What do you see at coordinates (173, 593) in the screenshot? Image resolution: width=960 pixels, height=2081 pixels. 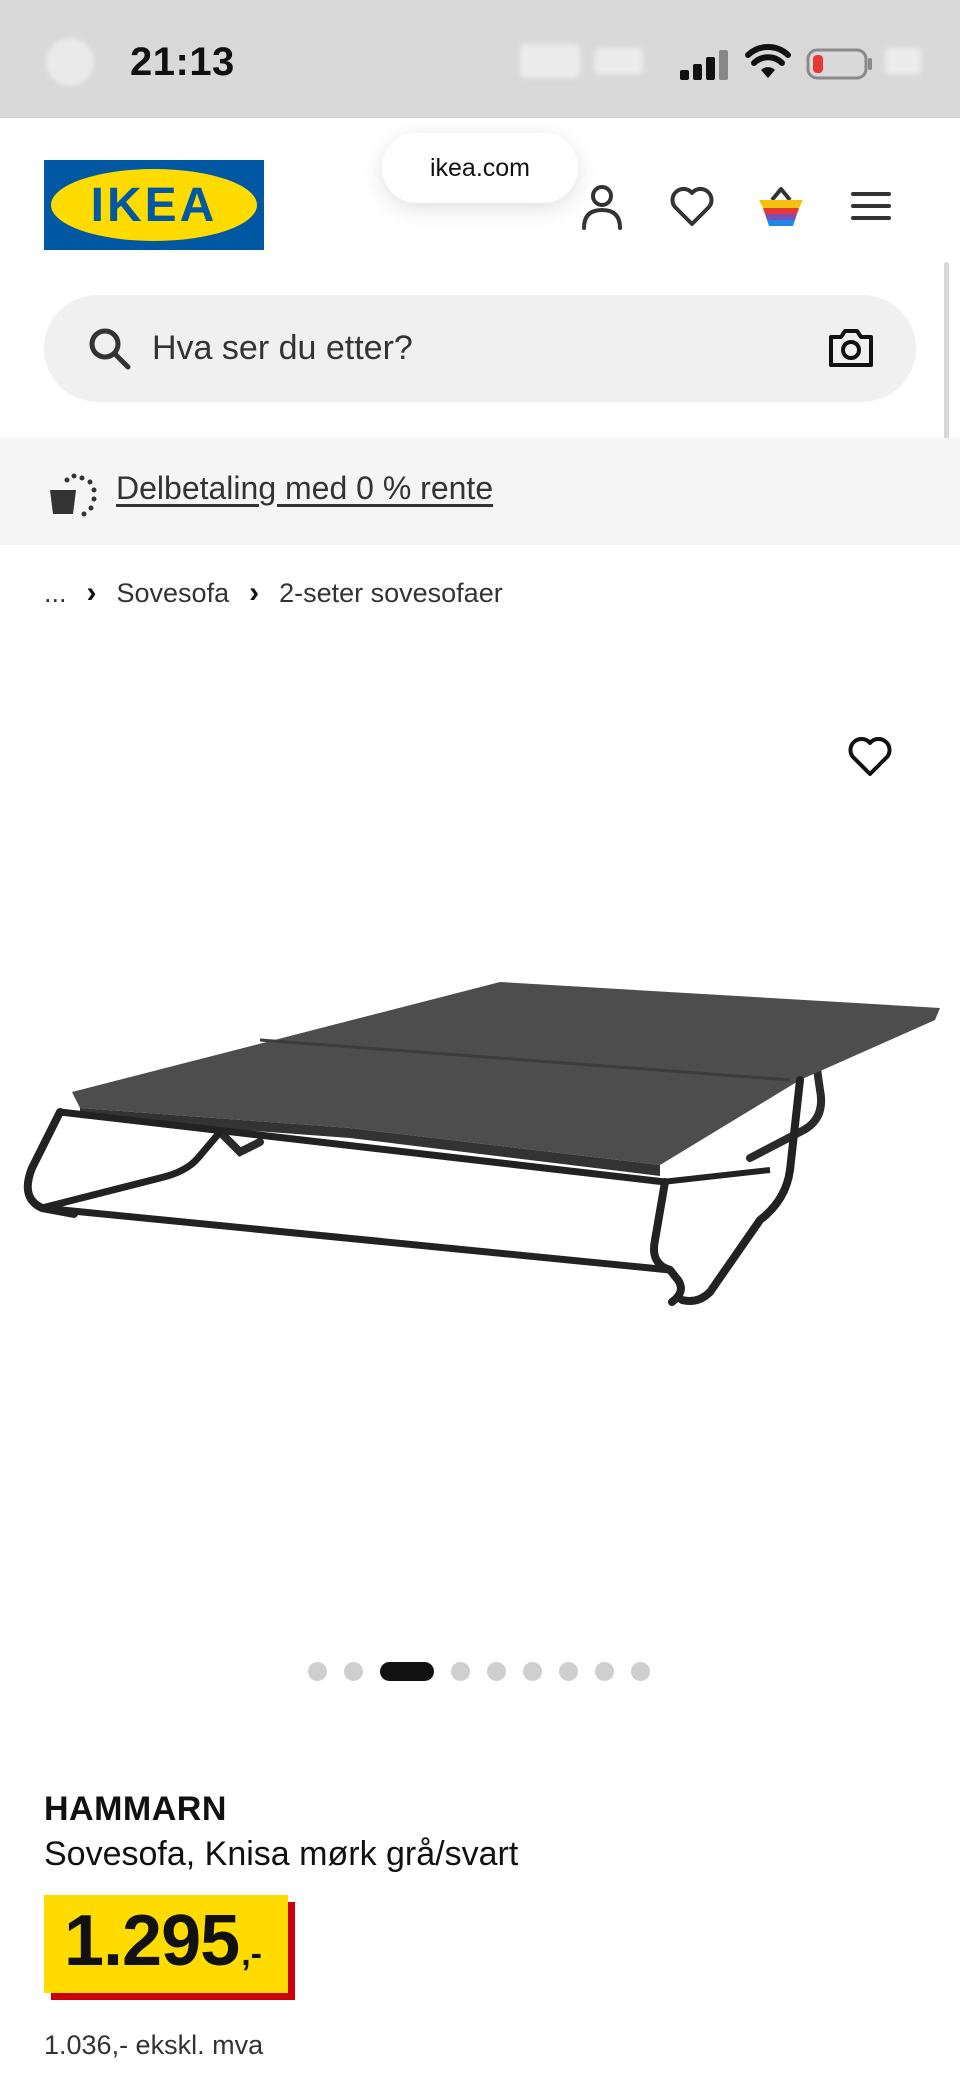 I see `breadcrumb-item-sovesofa: Sovesofa` at bounding box center [173, 593].